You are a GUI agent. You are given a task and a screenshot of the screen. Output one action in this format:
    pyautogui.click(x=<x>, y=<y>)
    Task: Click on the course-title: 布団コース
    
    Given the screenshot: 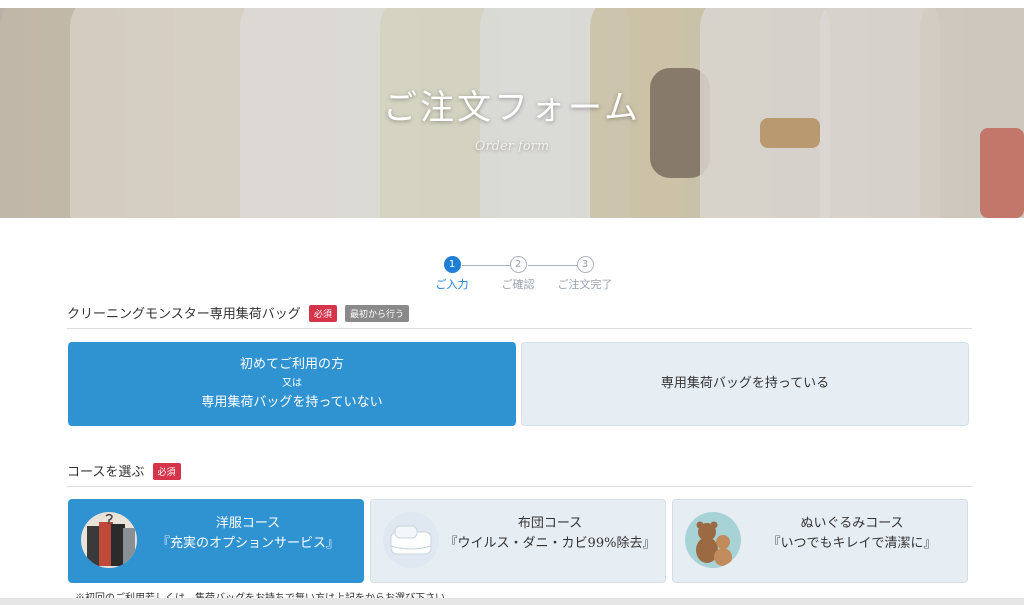 What is the action you would take?
    pyautogui.click(x=550, y=523)
    